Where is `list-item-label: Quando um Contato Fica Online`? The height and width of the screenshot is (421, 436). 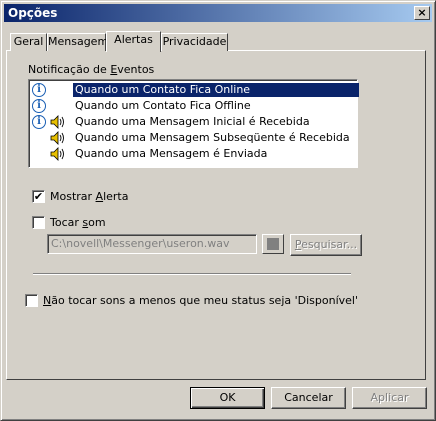 list-item-label: Quando um Contato Fica Online is located at coordinates (216, 90).